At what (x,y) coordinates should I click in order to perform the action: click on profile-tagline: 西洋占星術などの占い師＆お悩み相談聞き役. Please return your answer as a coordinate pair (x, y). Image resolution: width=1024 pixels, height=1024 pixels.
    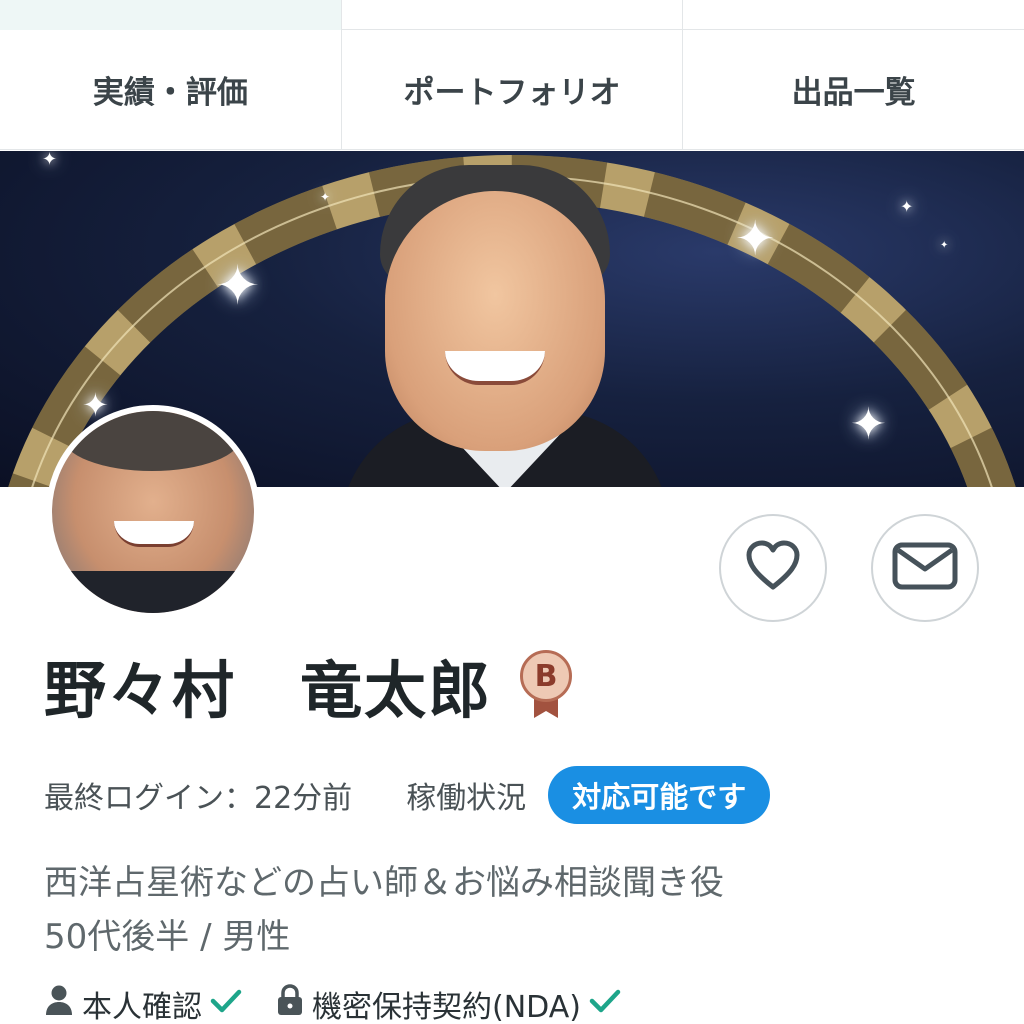
    Looking at the image, I should click on (384, 883).